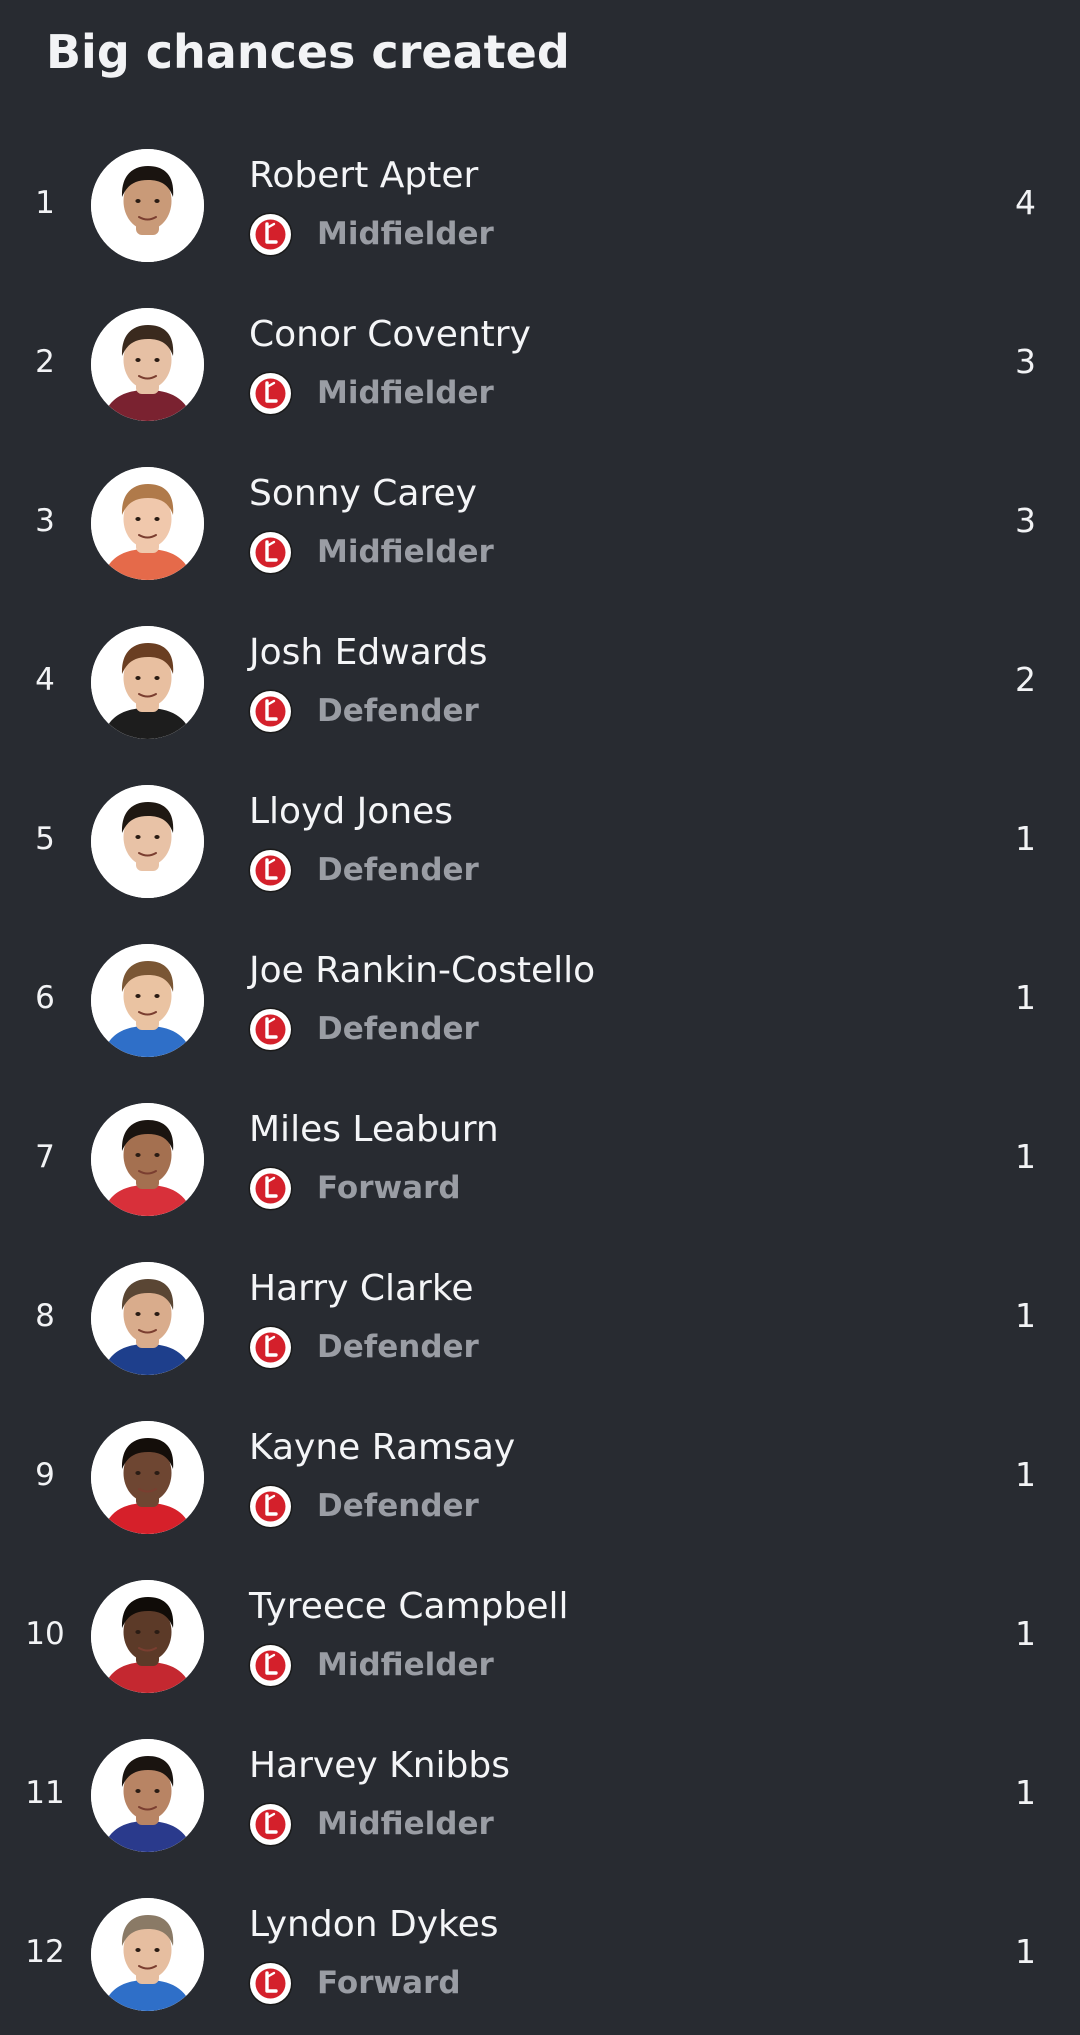 This screenshot has height=2035, width=1080. Describe the element at coordinates (540, 1001) in the screenshot. I see `player-row: 6 Joe Rankin-Costello Defender 1` at that location.